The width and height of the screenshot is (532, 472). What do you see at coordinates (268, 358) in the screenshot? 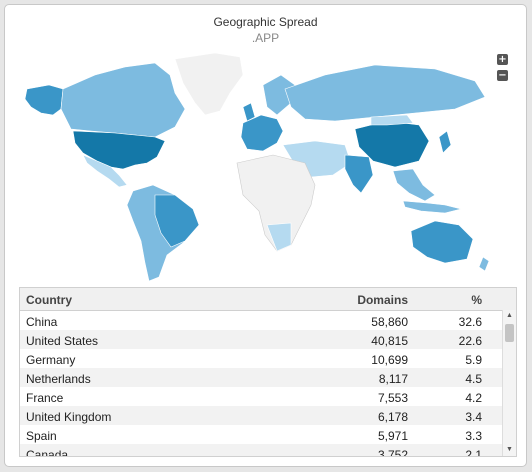
I see `table-row: Germany 10,699 5.9` at bounding box center [268, 358].